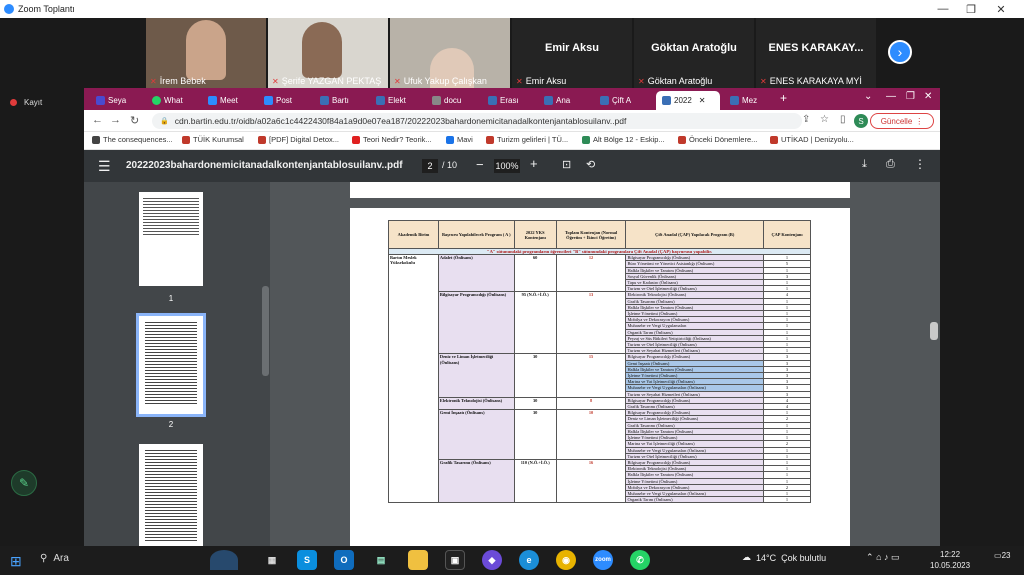  What do you see at coordinates (509, 100) in the screenshot?
I see `browser-tab: Erası` at bounding box center [509, 100].